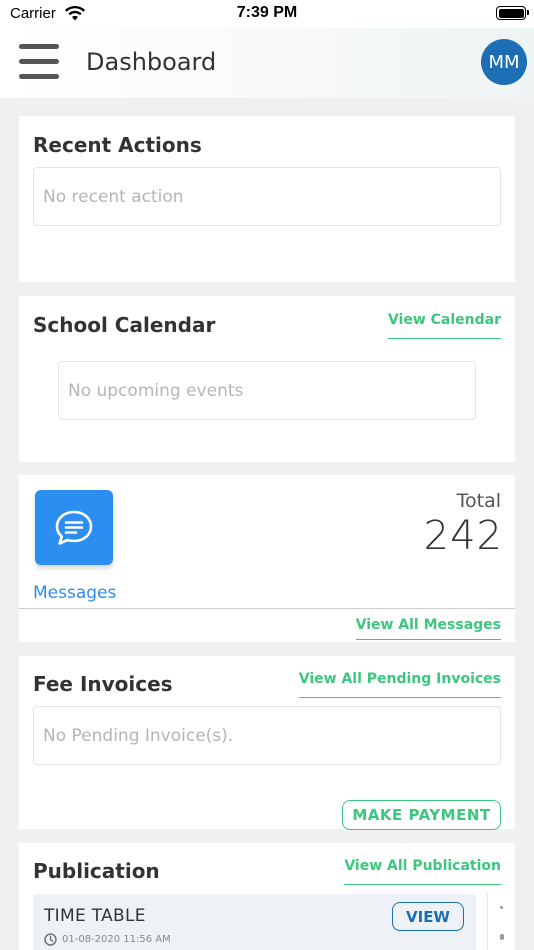 Image resolution: width=534 pixels, height=950 pixels. I want to click on battery-icon, so click(512, 13).